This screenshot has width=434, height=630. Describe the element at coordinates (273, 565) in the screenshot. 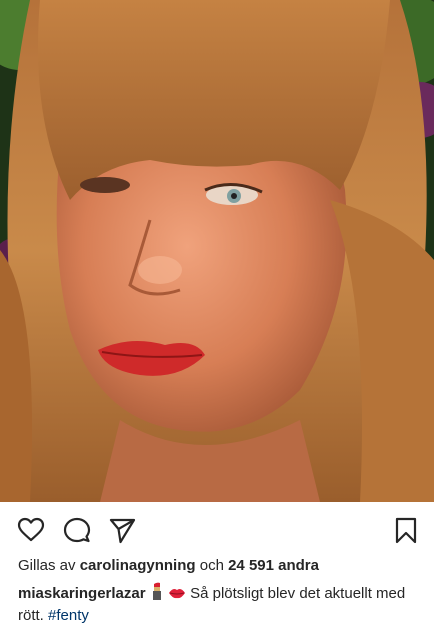

I see `likes-count-link: 24 591 andra` at that location.